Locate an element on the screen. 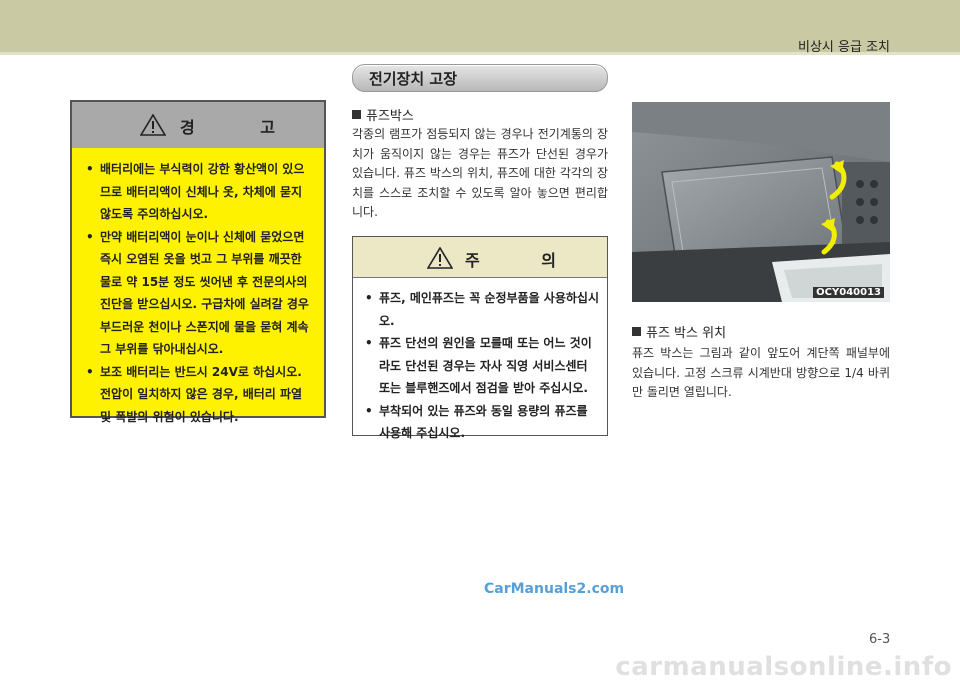  caution-box-title: 주 의 is located at coordinates (525, 260).